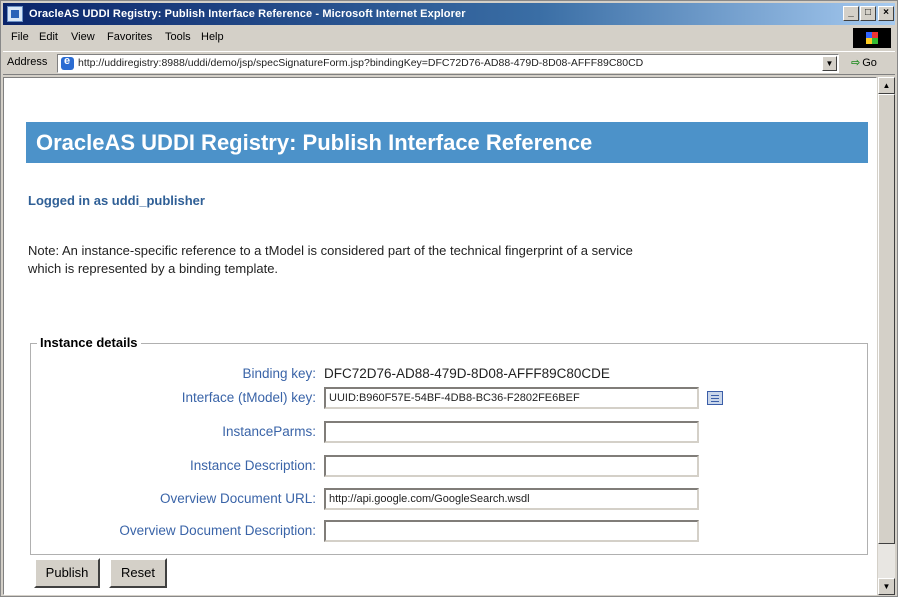 The height and width of the screenshot is (597, 898). Describe the element at coordinates (511, 432) in the screenshot. I see `instance-parms-field` at that location.